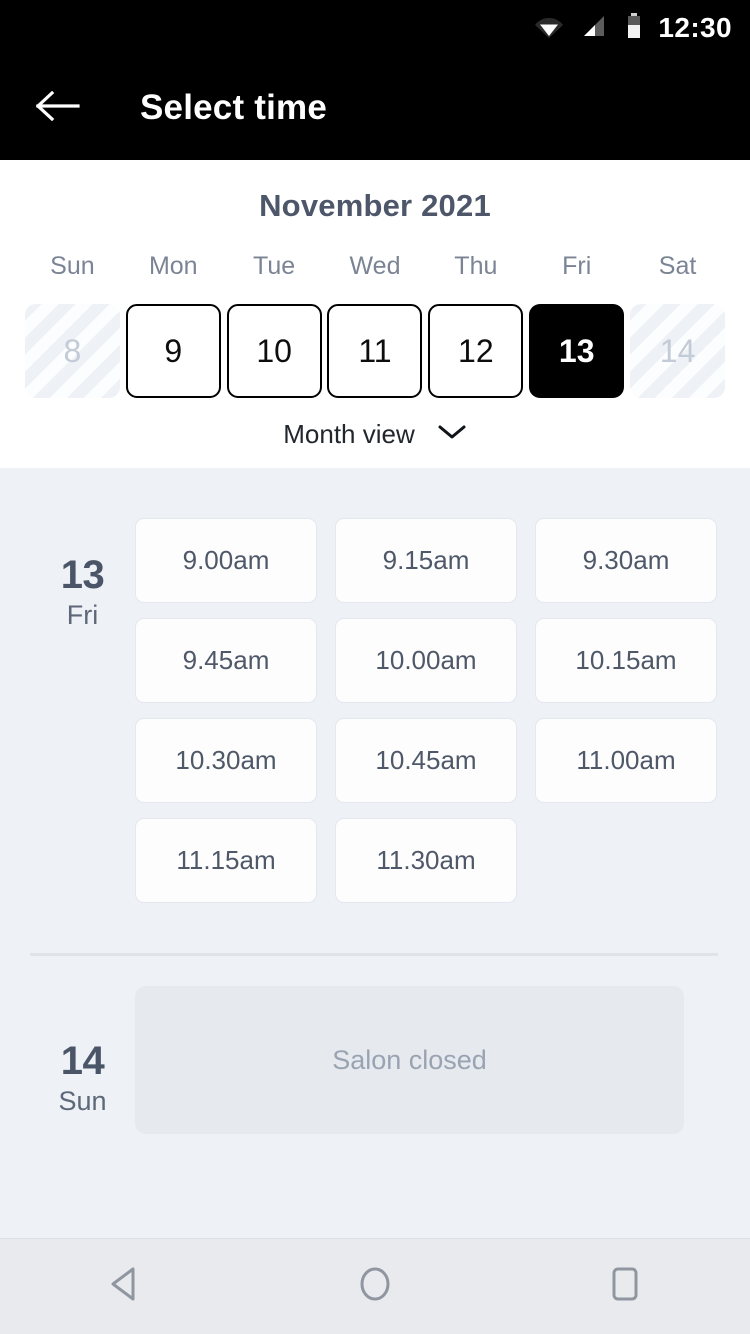 Image resolution: width=750 pixels, height=1334 pixels. I want to click on status-bar: 12:30, so click(375, 28).